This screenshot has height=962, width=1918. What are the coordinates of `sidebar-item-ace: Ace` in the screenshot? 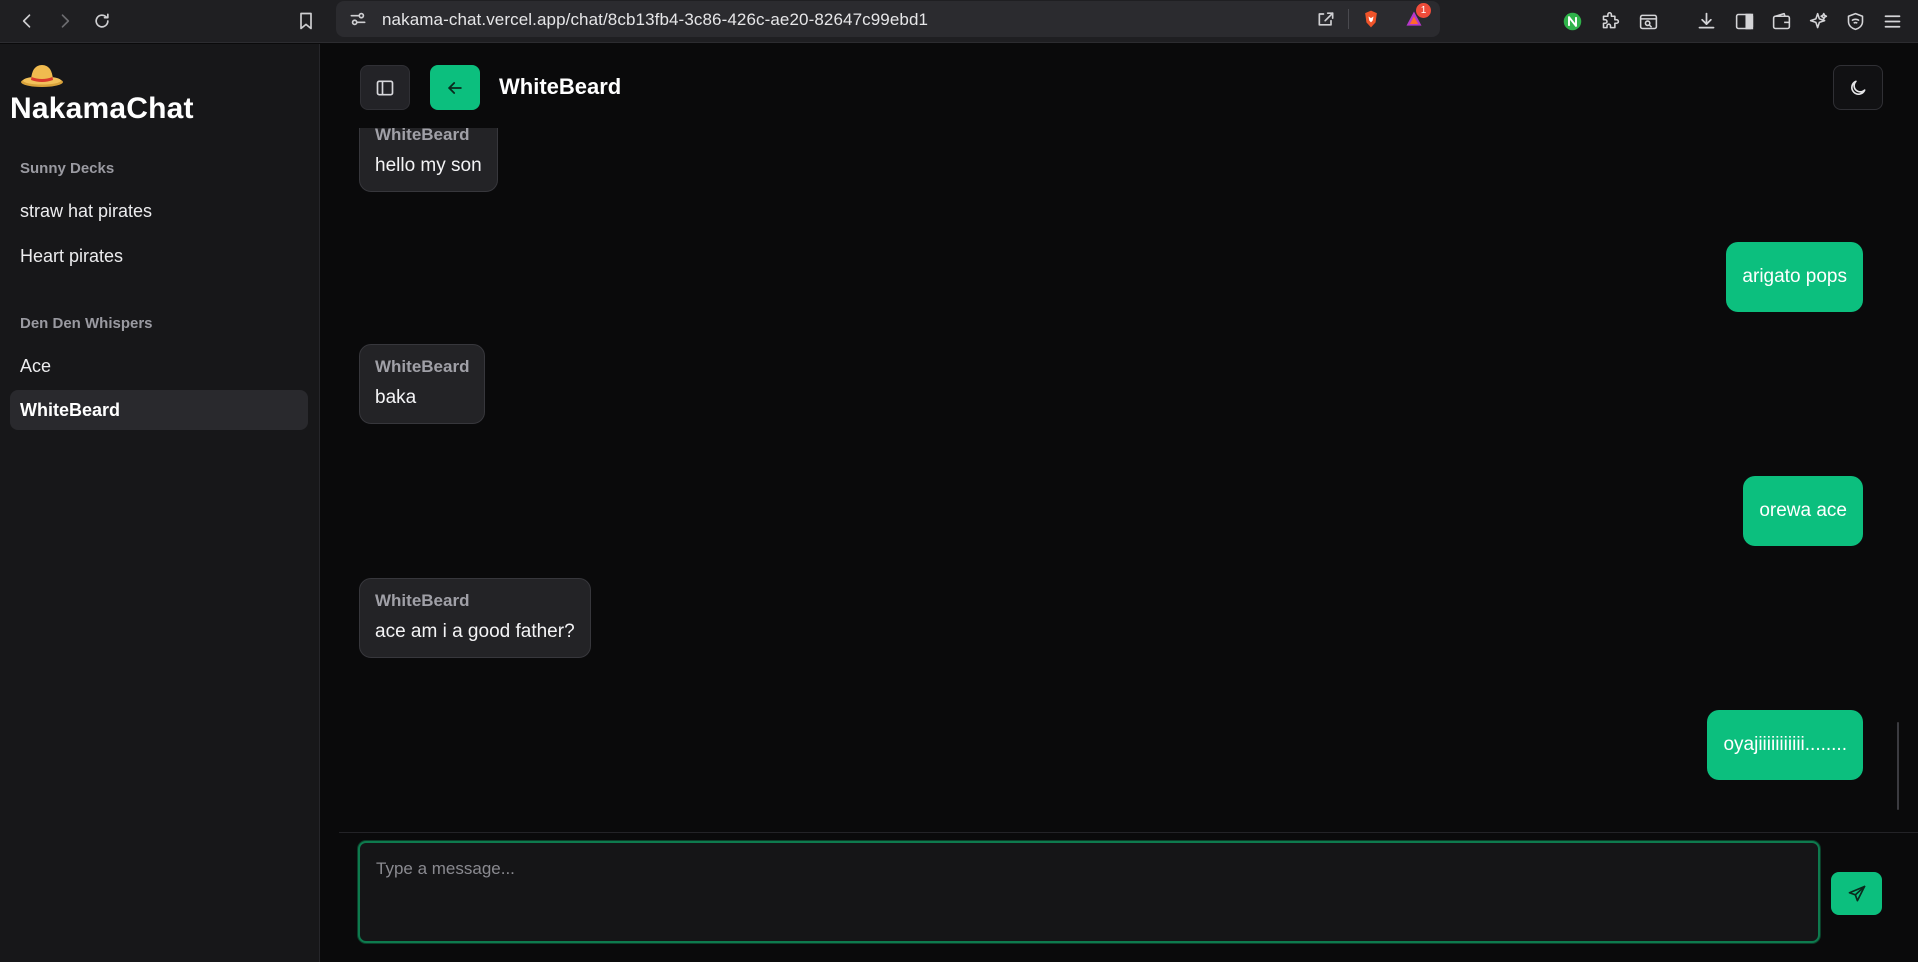 It's located at (159, 366).